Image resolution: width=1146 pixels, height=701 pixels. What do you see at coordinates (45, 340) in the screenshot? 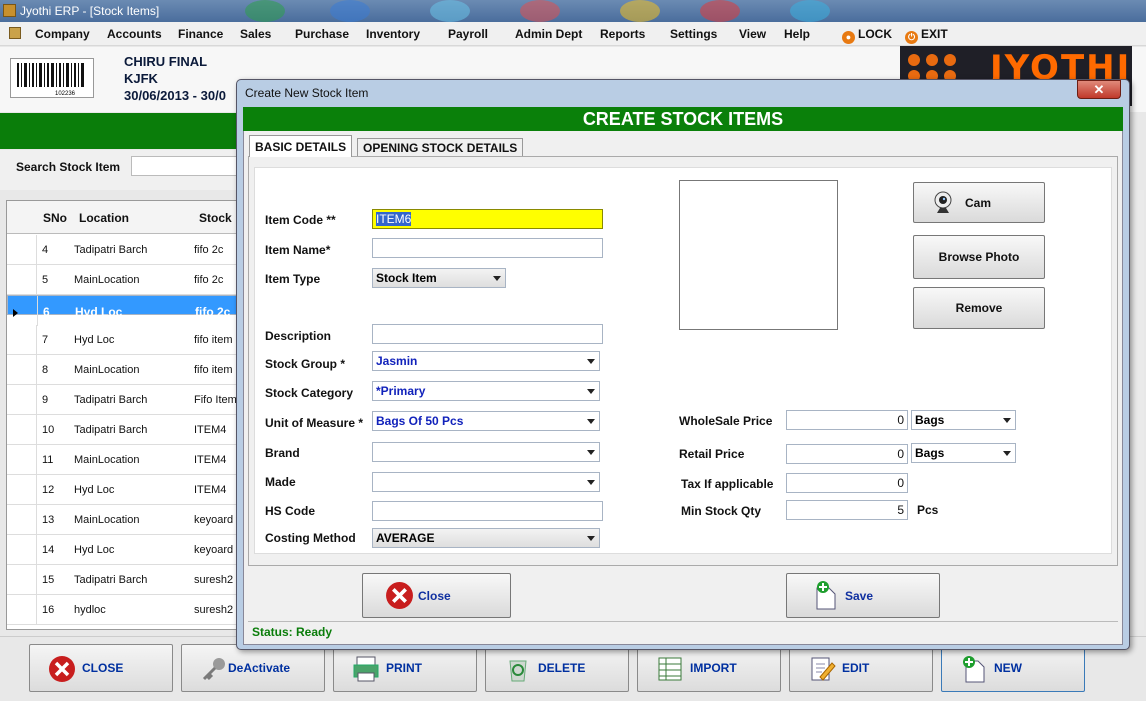
I see `sno-cell: 7` at bounding box center [45, 340].